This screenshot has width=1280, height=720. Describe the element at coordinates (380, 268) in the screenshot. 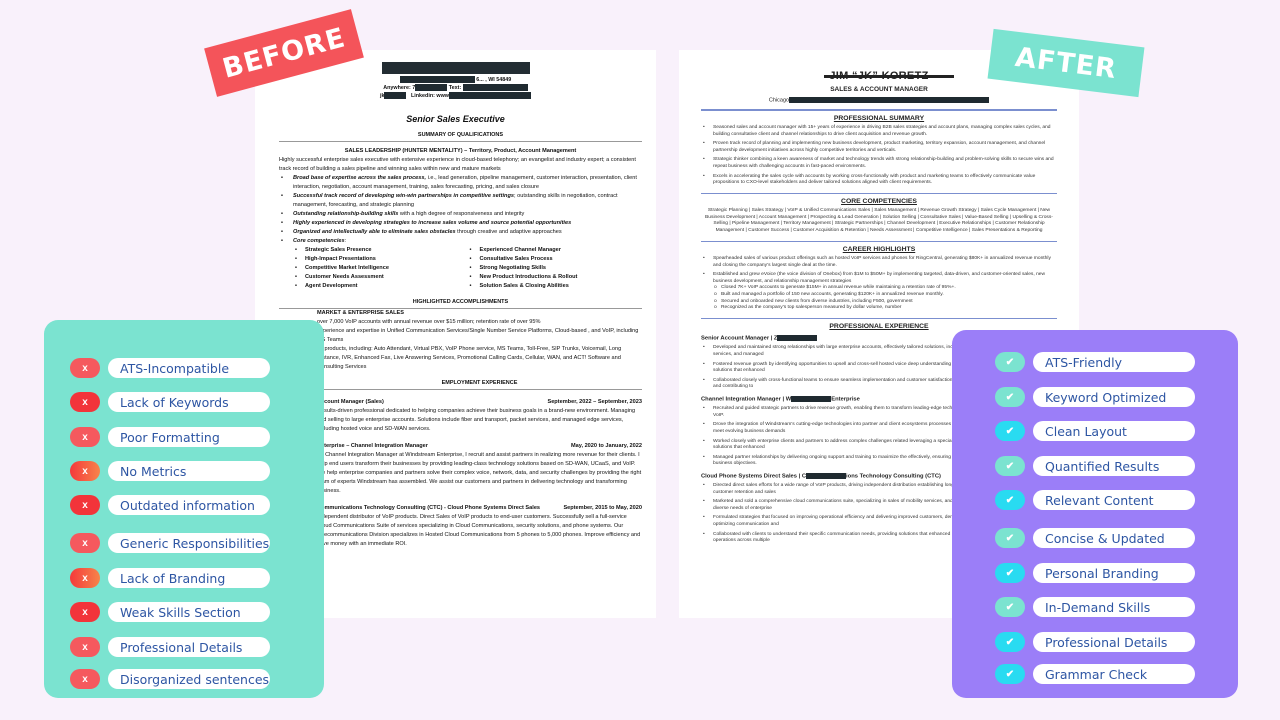

I see `competency-item: Competitive Market Intelligence` at that location.